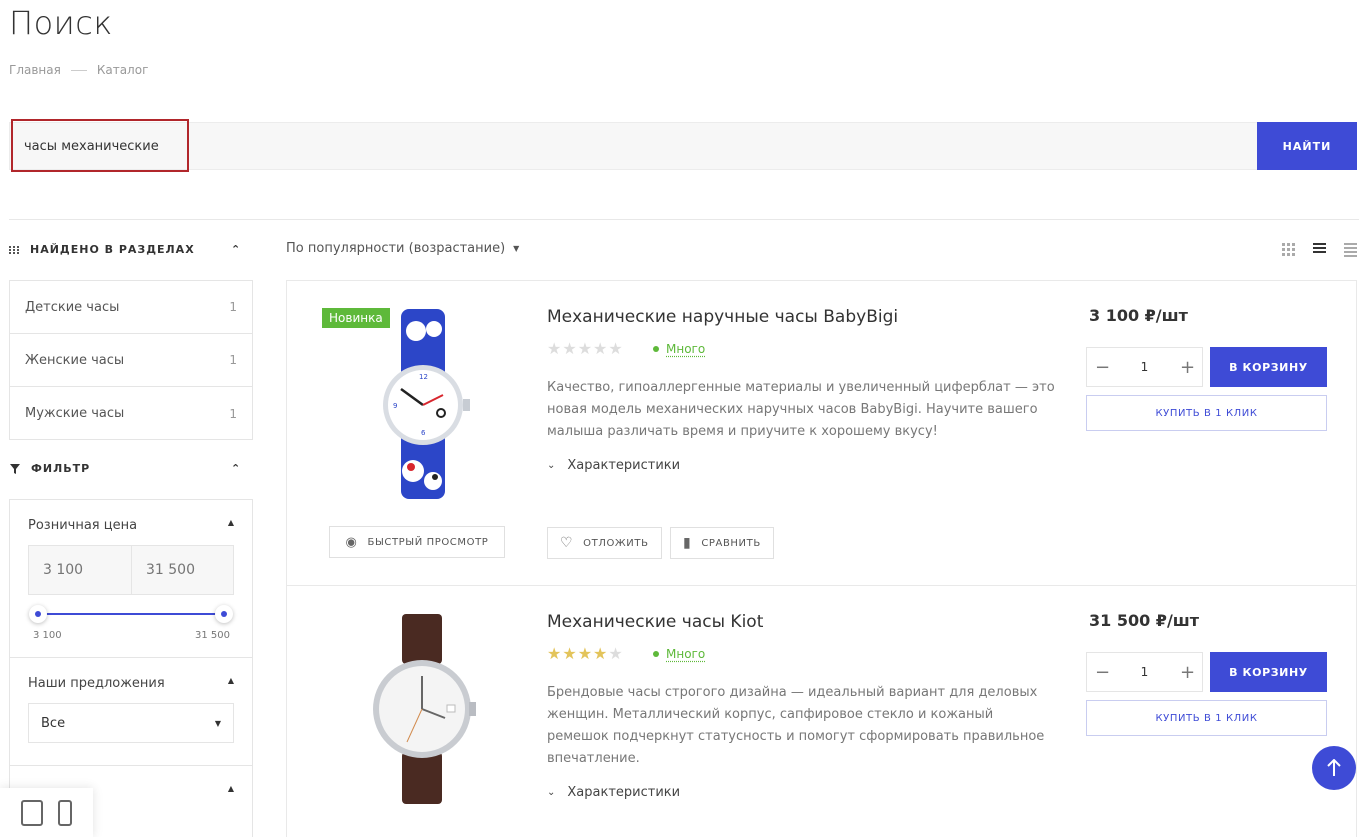  Describe the element at coordinates (212, 635) in the screenshot. I see `slider-max-label: 31 500` at that location.